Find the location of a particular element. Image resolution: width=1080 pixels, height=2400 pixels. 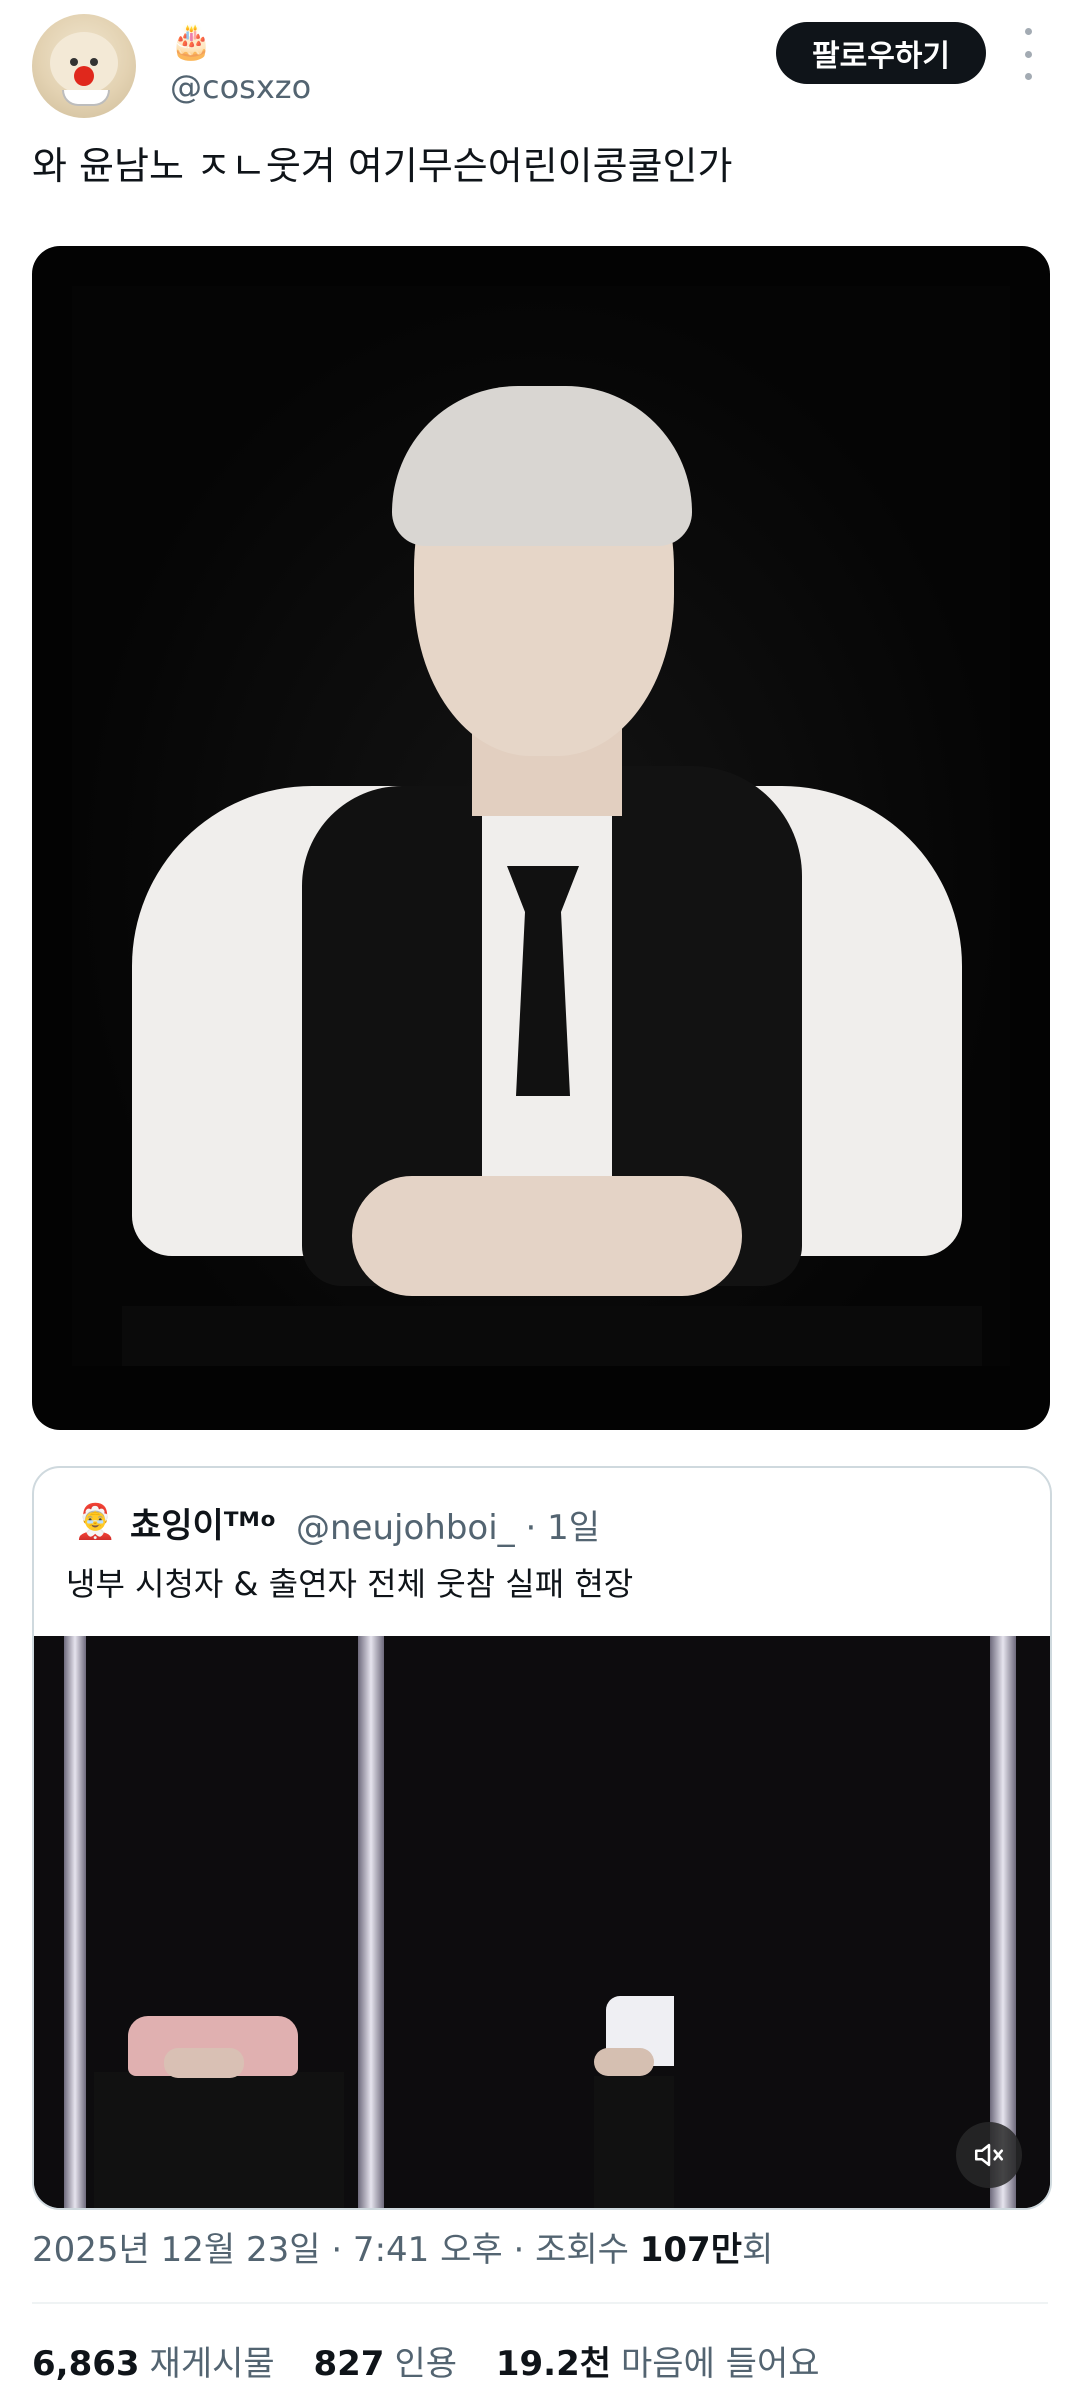

date-time: 2025년 12월 23일 · 7:41 오후 · 조회수 is located at coordinates (336, 2250).